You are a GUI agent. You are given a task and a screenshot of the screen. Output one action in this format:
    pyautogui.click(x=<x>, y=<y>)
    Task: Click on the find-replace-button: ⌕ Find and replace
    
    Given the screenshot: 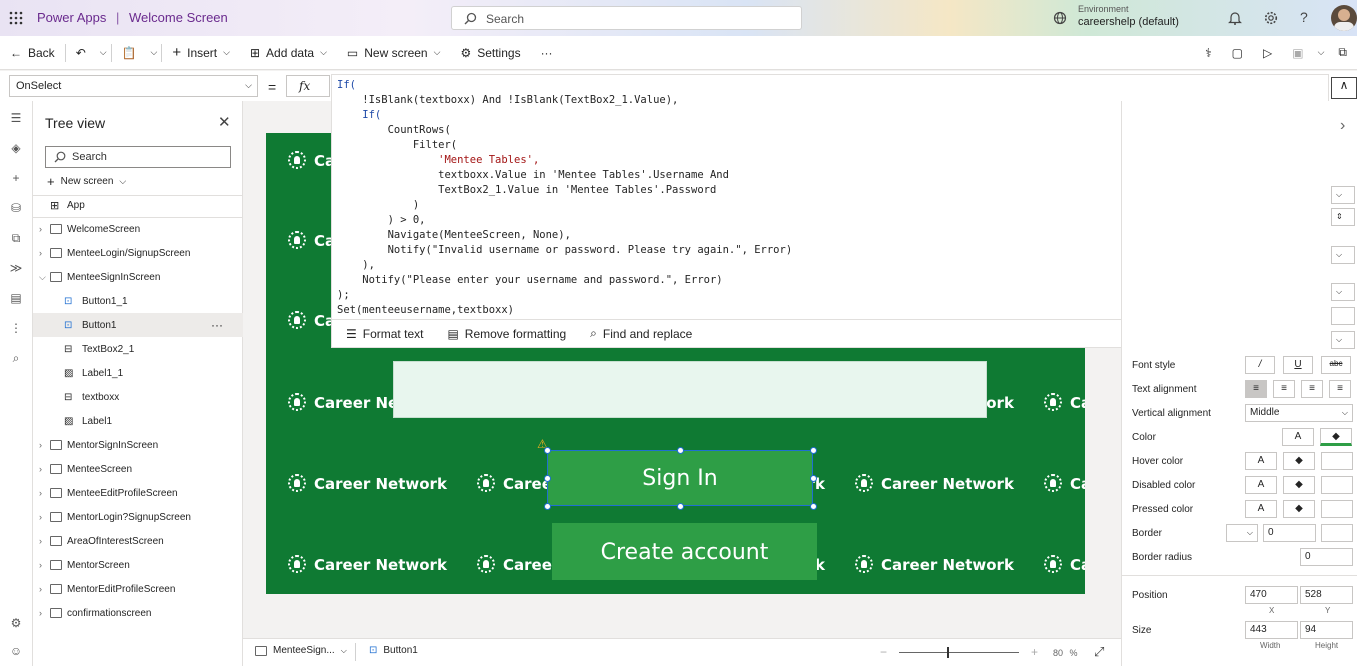 What is the action you would take?
    pyautogui.click(x=641, y=333)
    